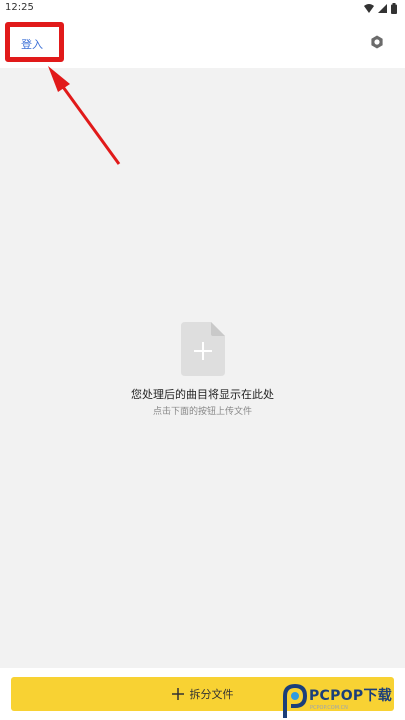  What do you see at coordinates (369, 8) in the screenshot?
I see `wifi-icon` at bounding box center [369, 8].